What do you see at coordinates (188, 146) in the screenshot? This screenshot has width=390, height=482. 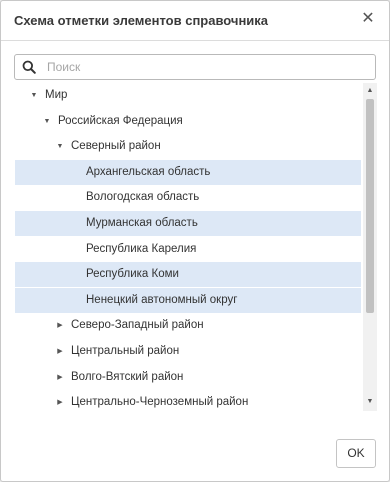 I see `tree-row: ▼ Северный район` at bounding box center [188, 146].